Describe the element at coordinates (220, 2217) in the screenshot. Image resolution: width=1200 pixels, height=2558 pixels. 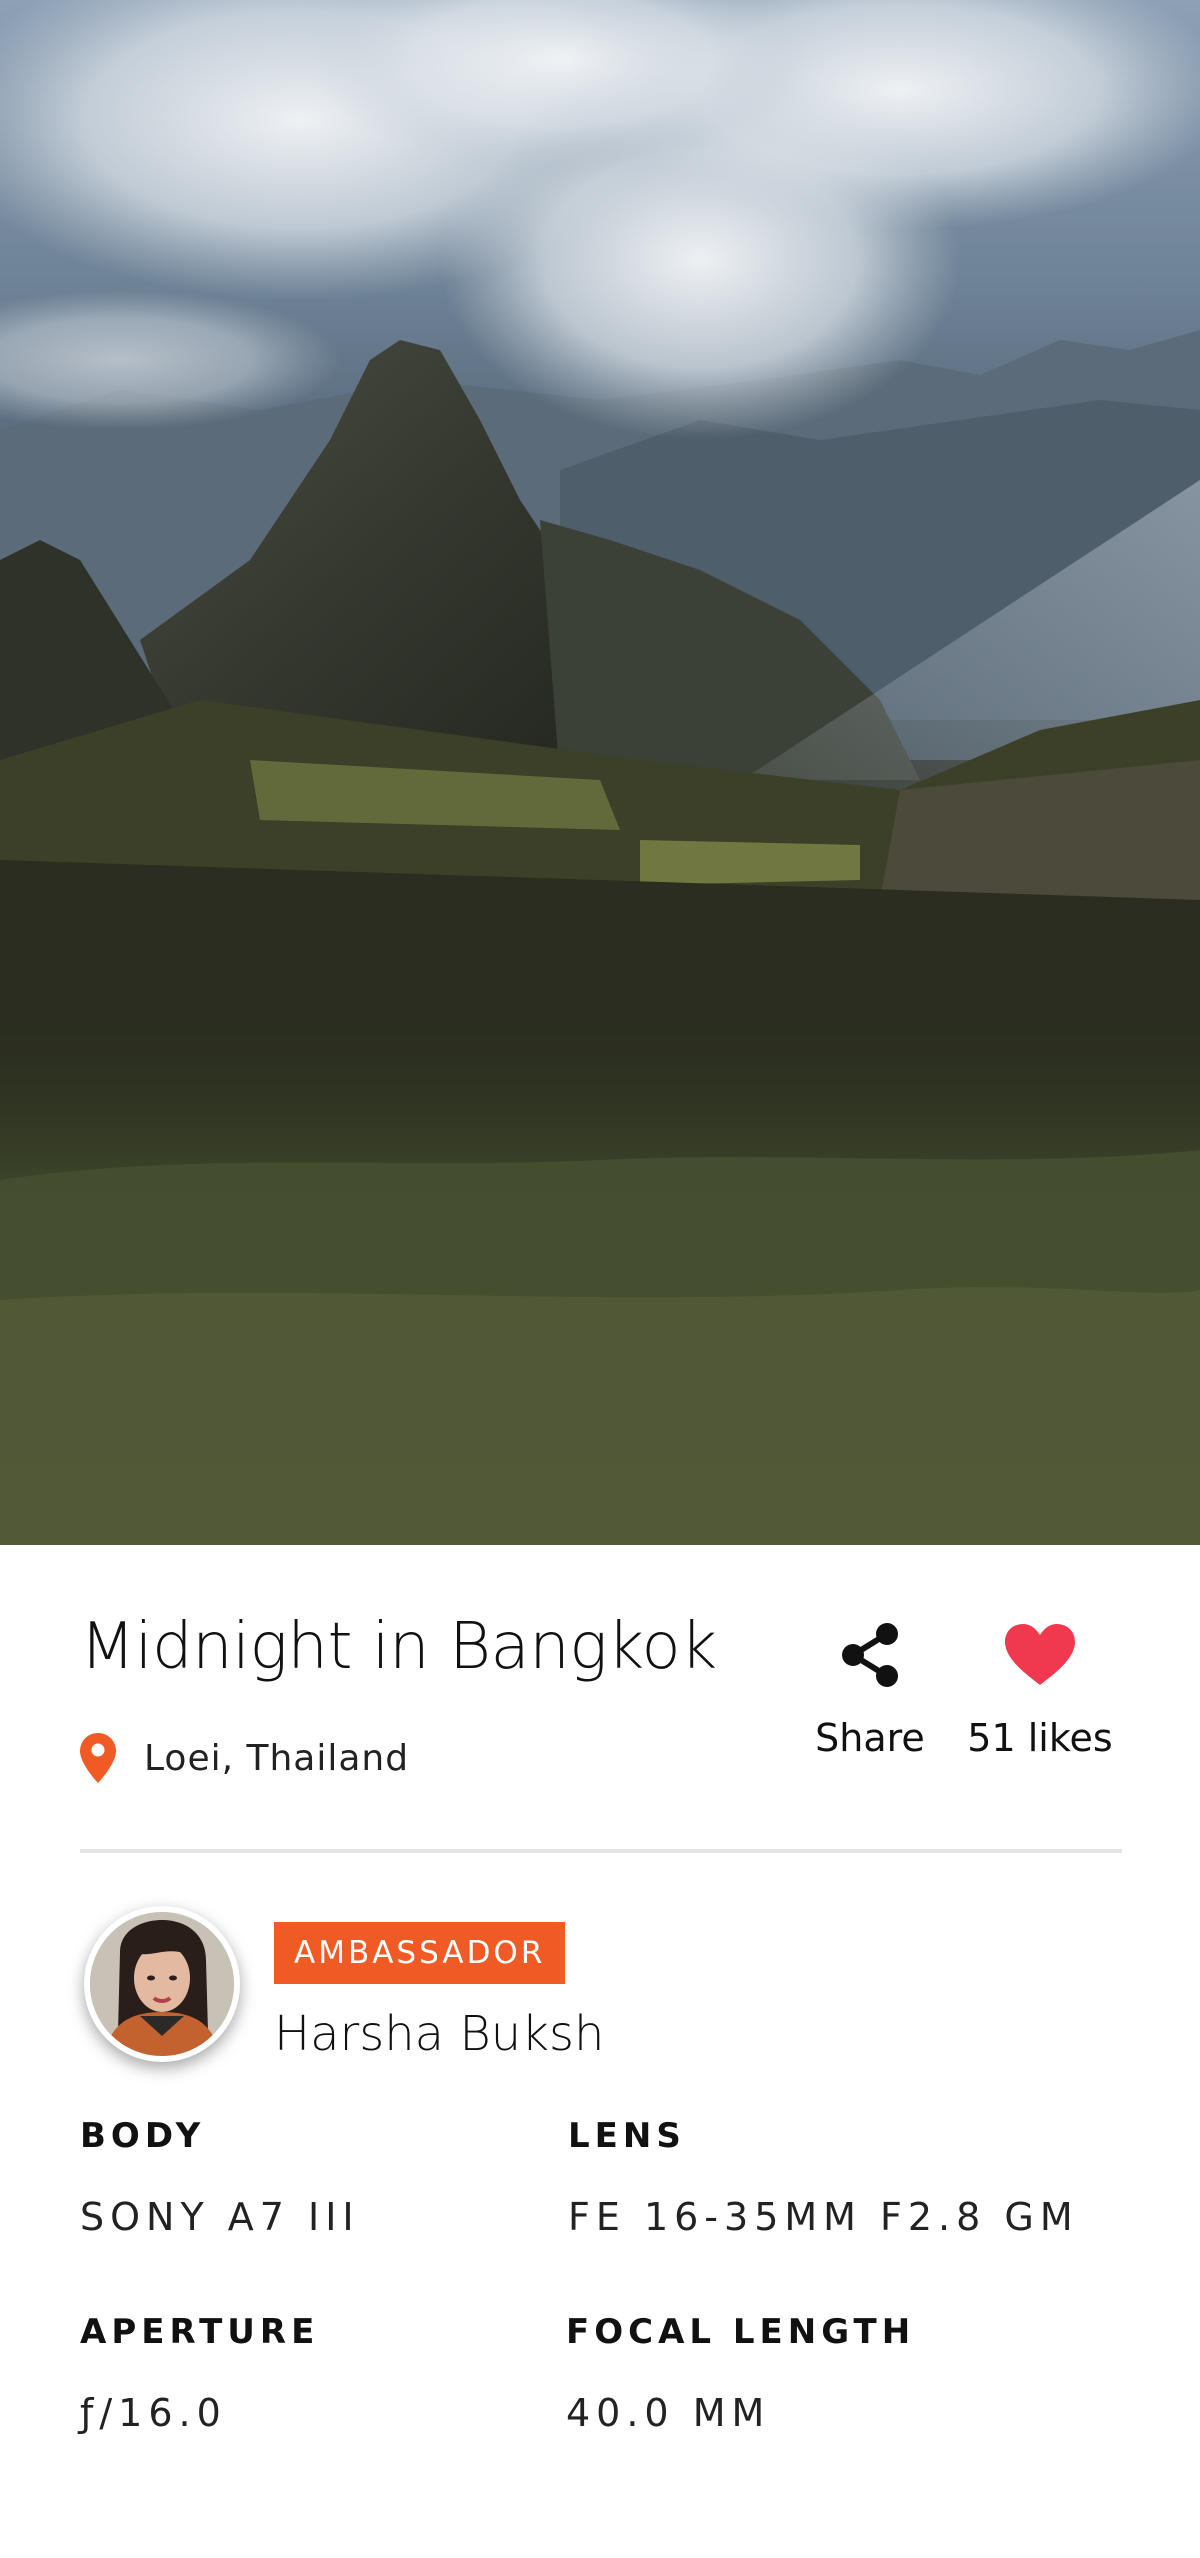
I see `spec-body-value: SONY A7 III` at that location.